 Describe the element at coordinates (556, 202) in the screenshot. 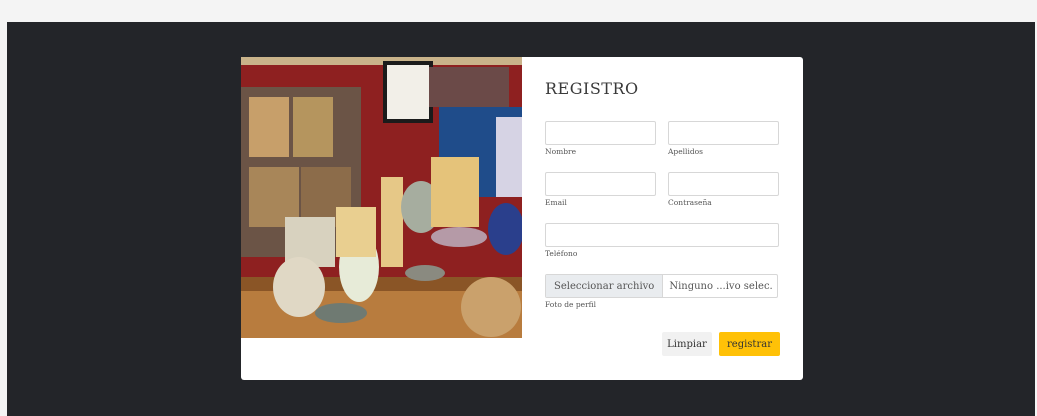

I see `email-label: Email` at that location.